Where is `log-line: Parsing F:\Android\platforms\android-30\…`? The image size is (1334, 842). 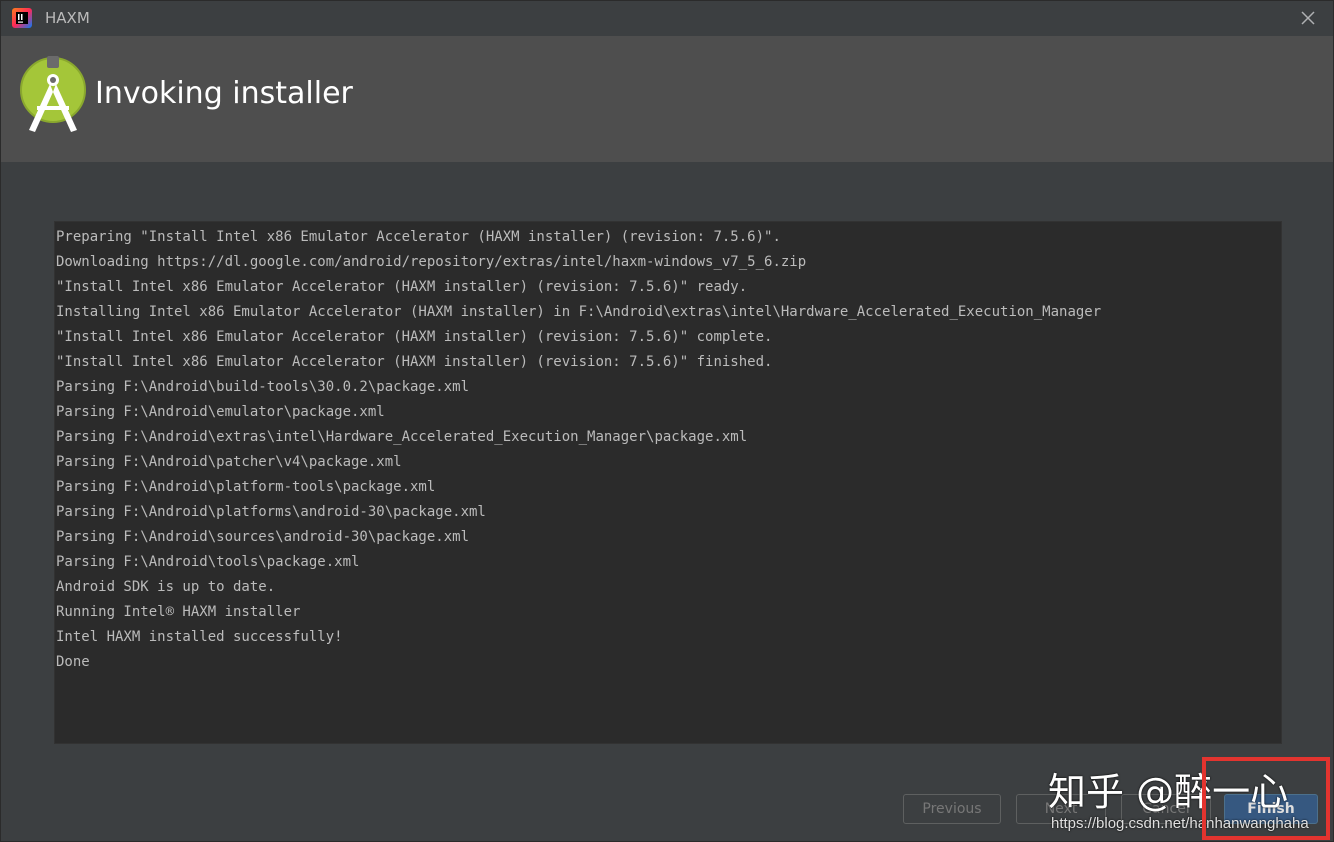
log-line: Parsing F:\Android\platforms\android-30\… is located at coordinates (271, 512).